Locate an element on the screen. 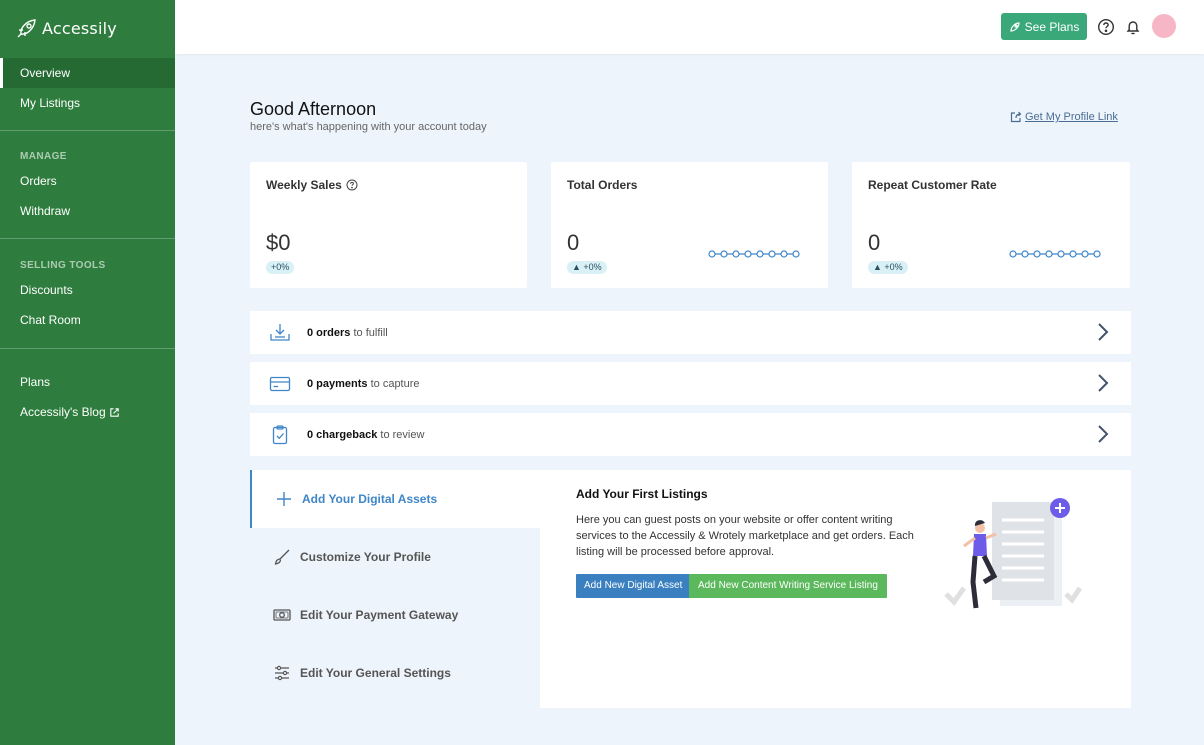 This screenshot has height=745, width=1204. topbar: See Plans is located at coordinates (689, 27).